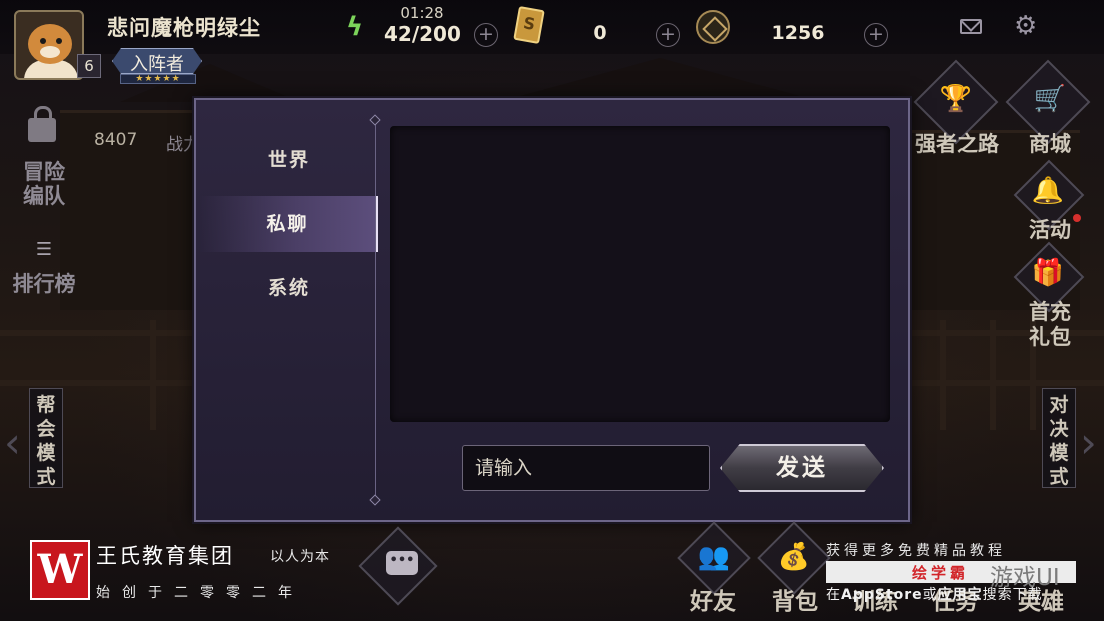 Image resolution: width=1104 pixels, height=621 pixels. I want to click on logo-w-glyph: W, so click(60, 569).